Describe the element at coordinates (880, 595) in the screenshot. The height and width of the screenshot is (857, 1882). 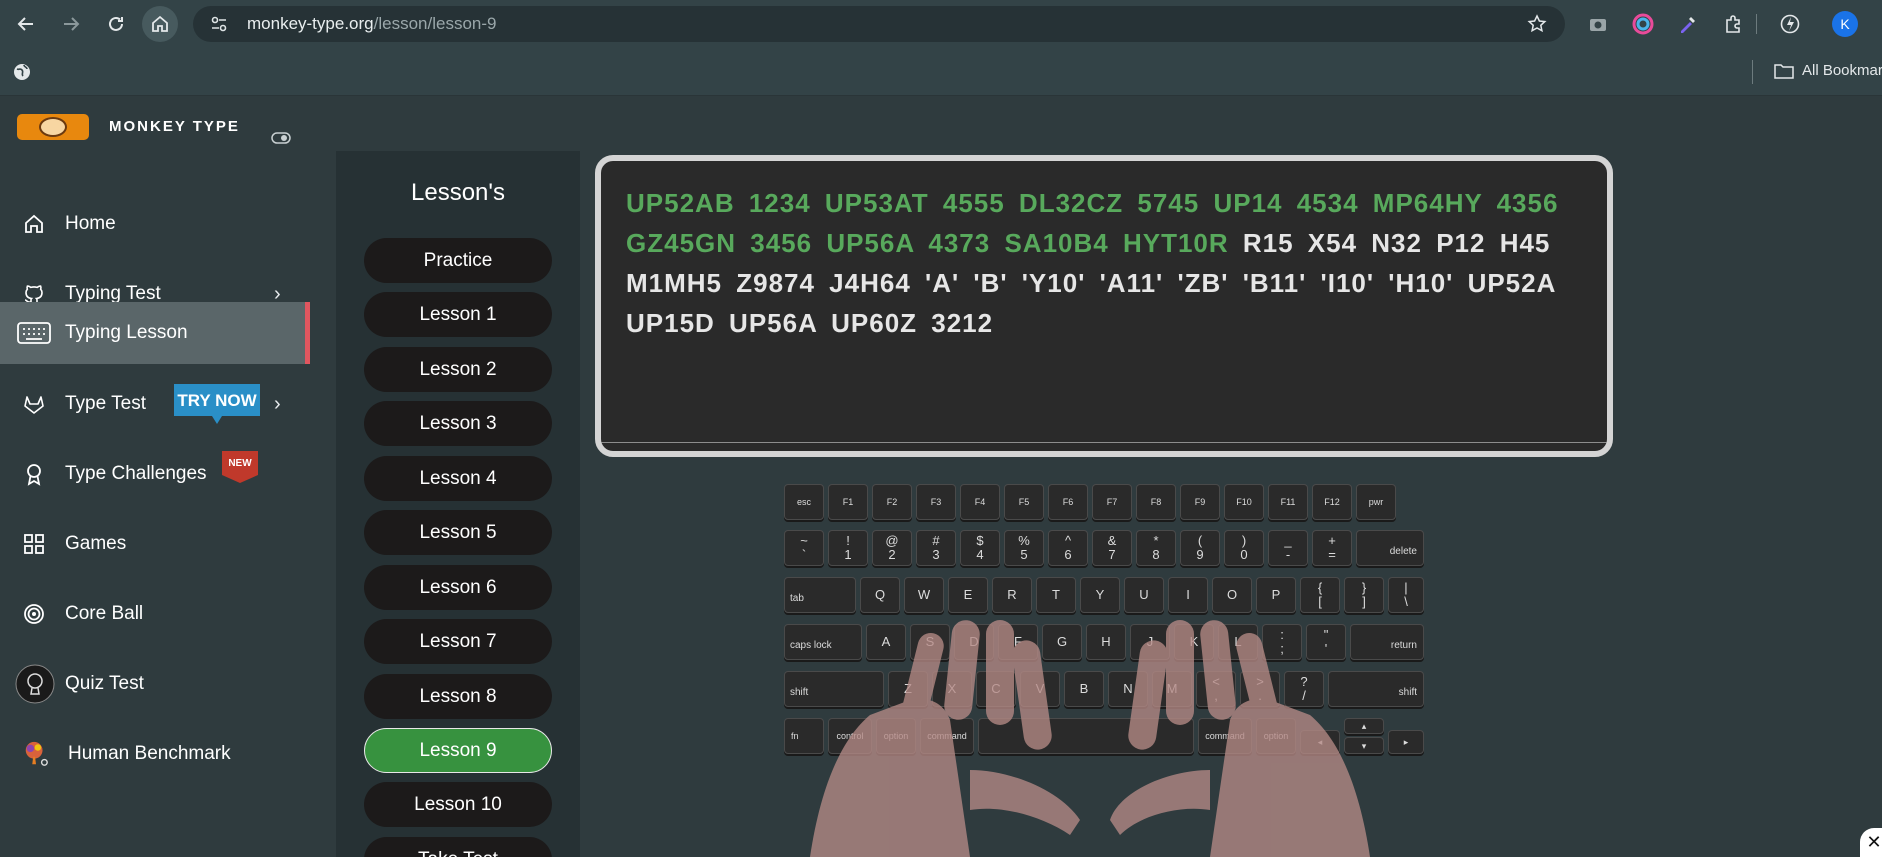
I see `key-q: Q` at that location.